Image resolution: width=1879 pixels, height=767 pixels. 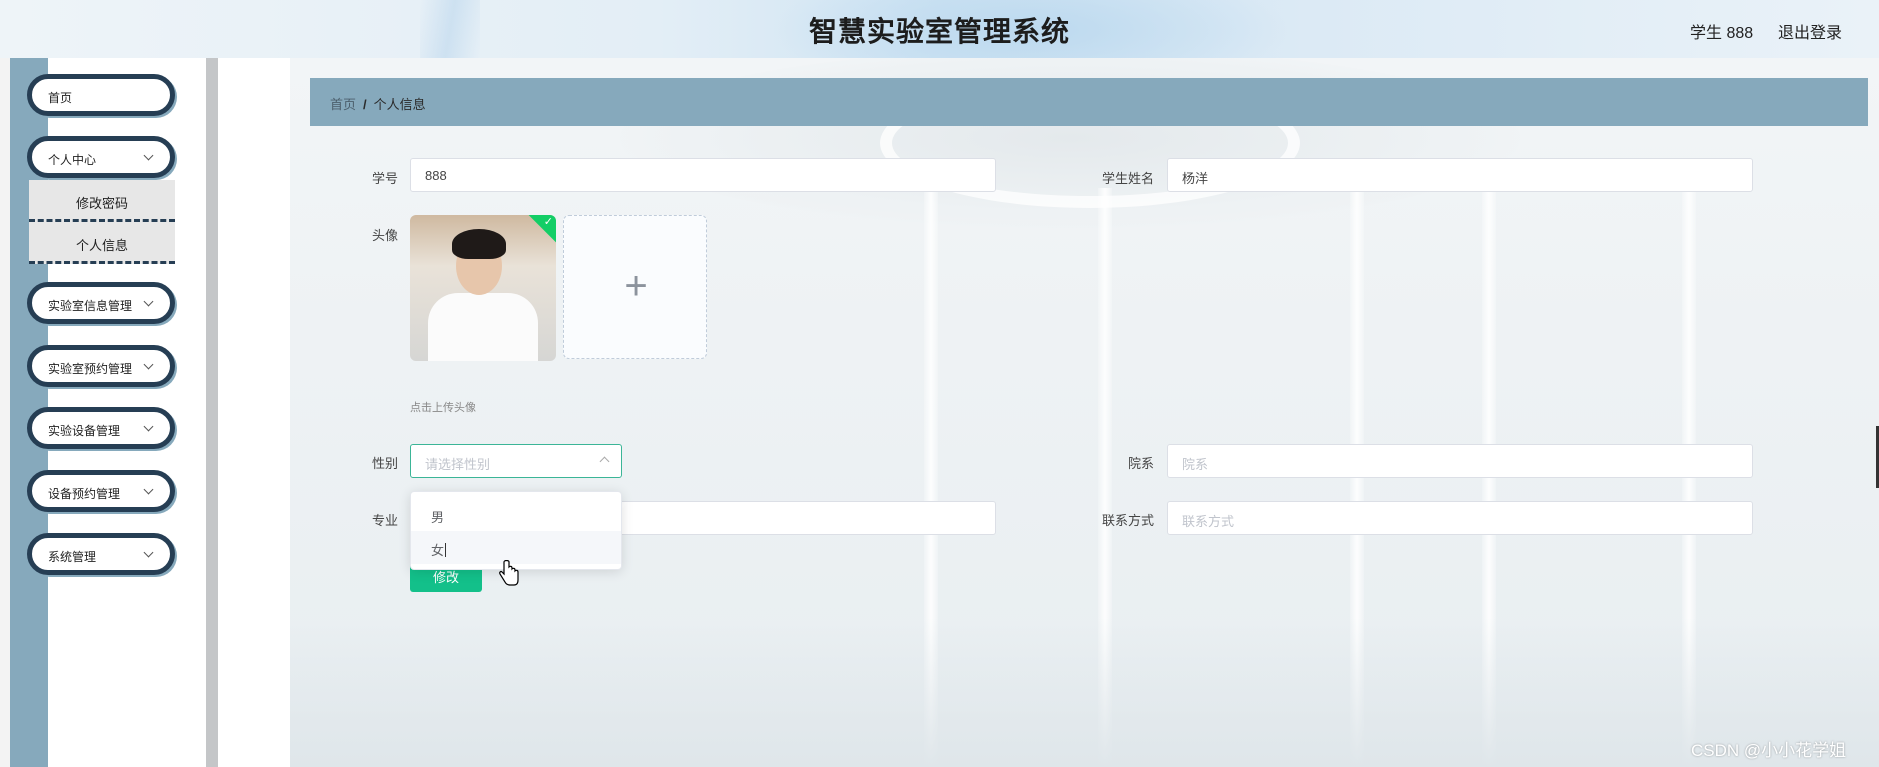 I want to click on sidebar-item-home: 首页, so click(x=101, y=95).